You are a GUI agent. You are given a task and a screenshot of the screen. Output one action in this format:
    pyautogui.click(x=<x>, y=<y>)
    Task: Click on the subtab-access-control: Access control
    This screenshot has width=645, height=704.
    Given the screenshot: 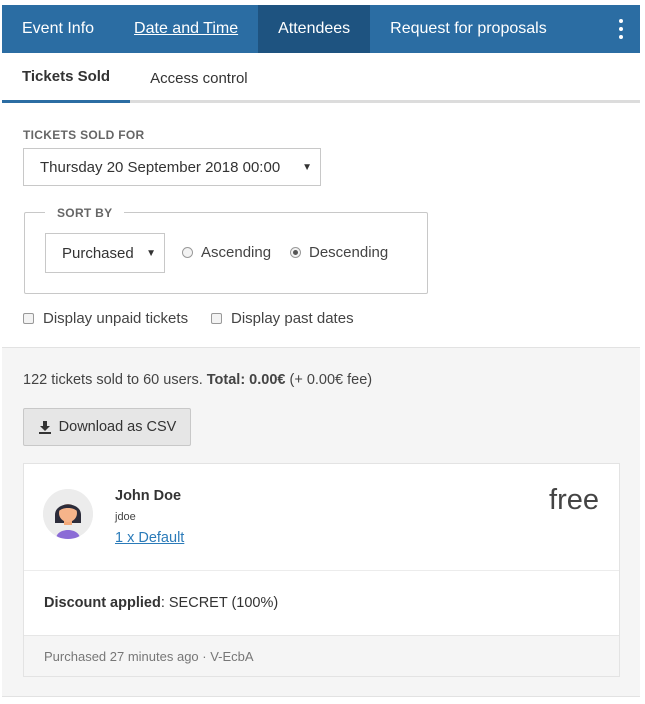 What is the action you would take?
    pyautogui.click(x=199, y=78)
    